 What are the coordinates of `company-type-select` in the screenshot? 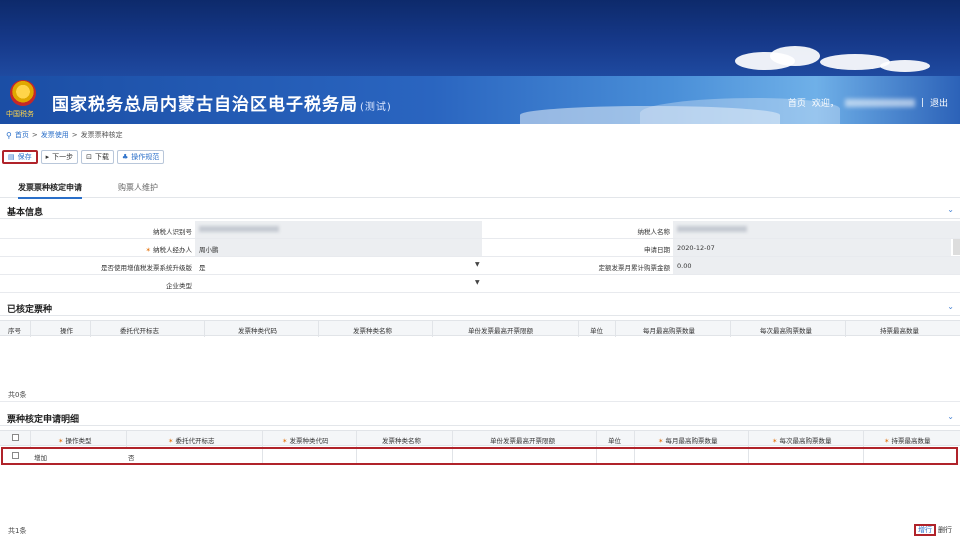 It's located at (338, 283).